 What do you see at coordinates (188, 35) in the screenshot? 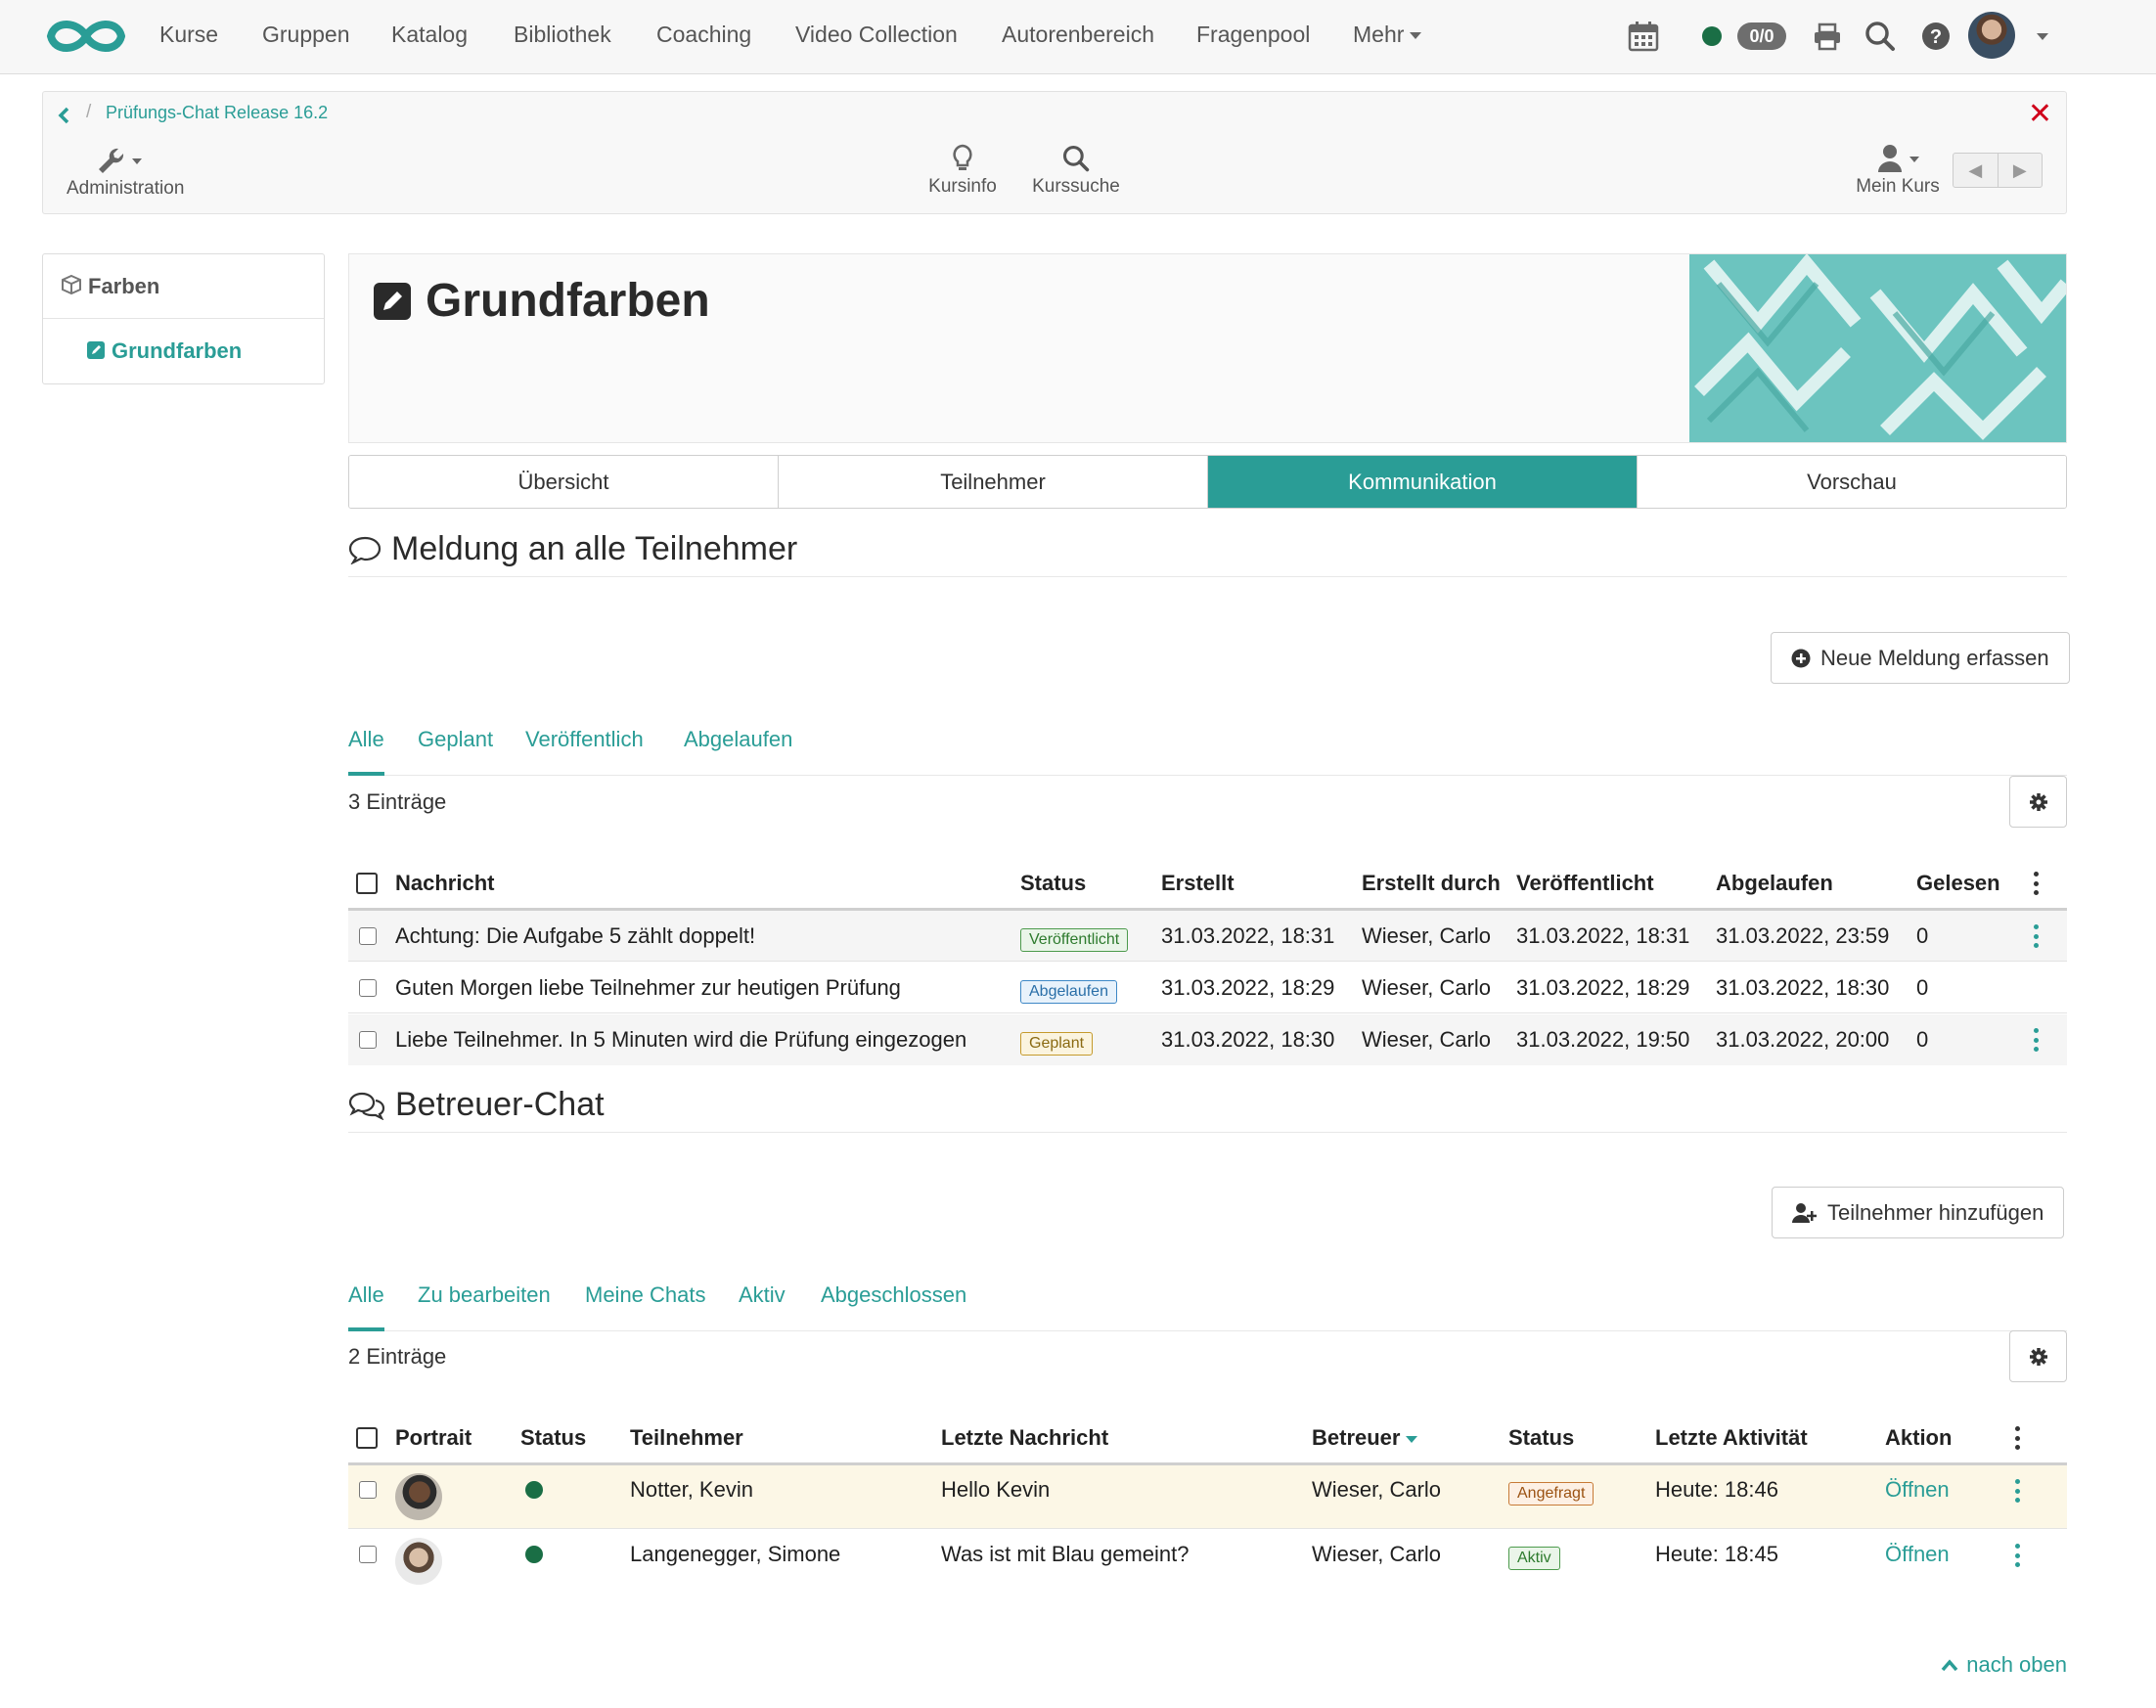
I see `nav-kurse: Kurse` at bounding box center [188, 35].